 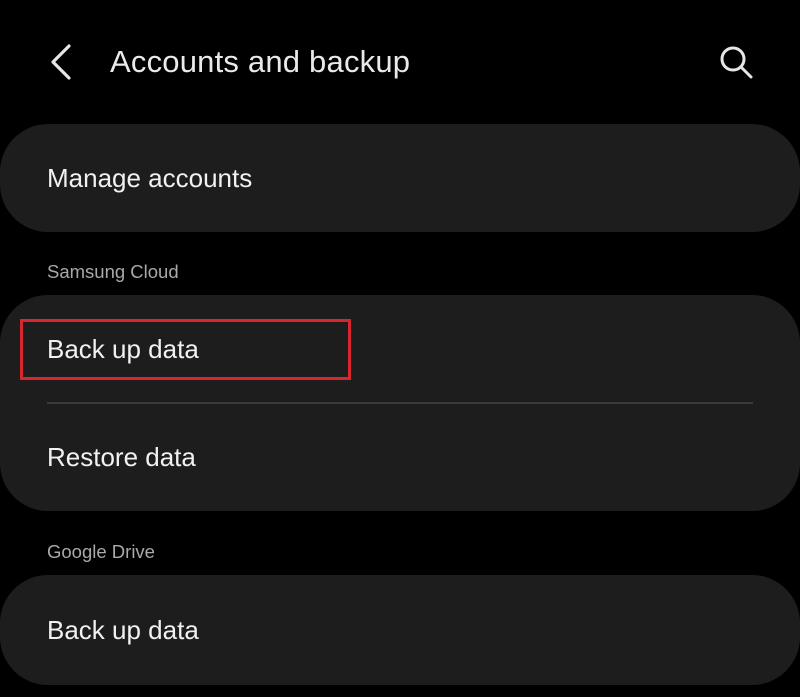 I want to click on samsung-cloud-section-label: Samsung Cloud, so click(x=113, y=271).